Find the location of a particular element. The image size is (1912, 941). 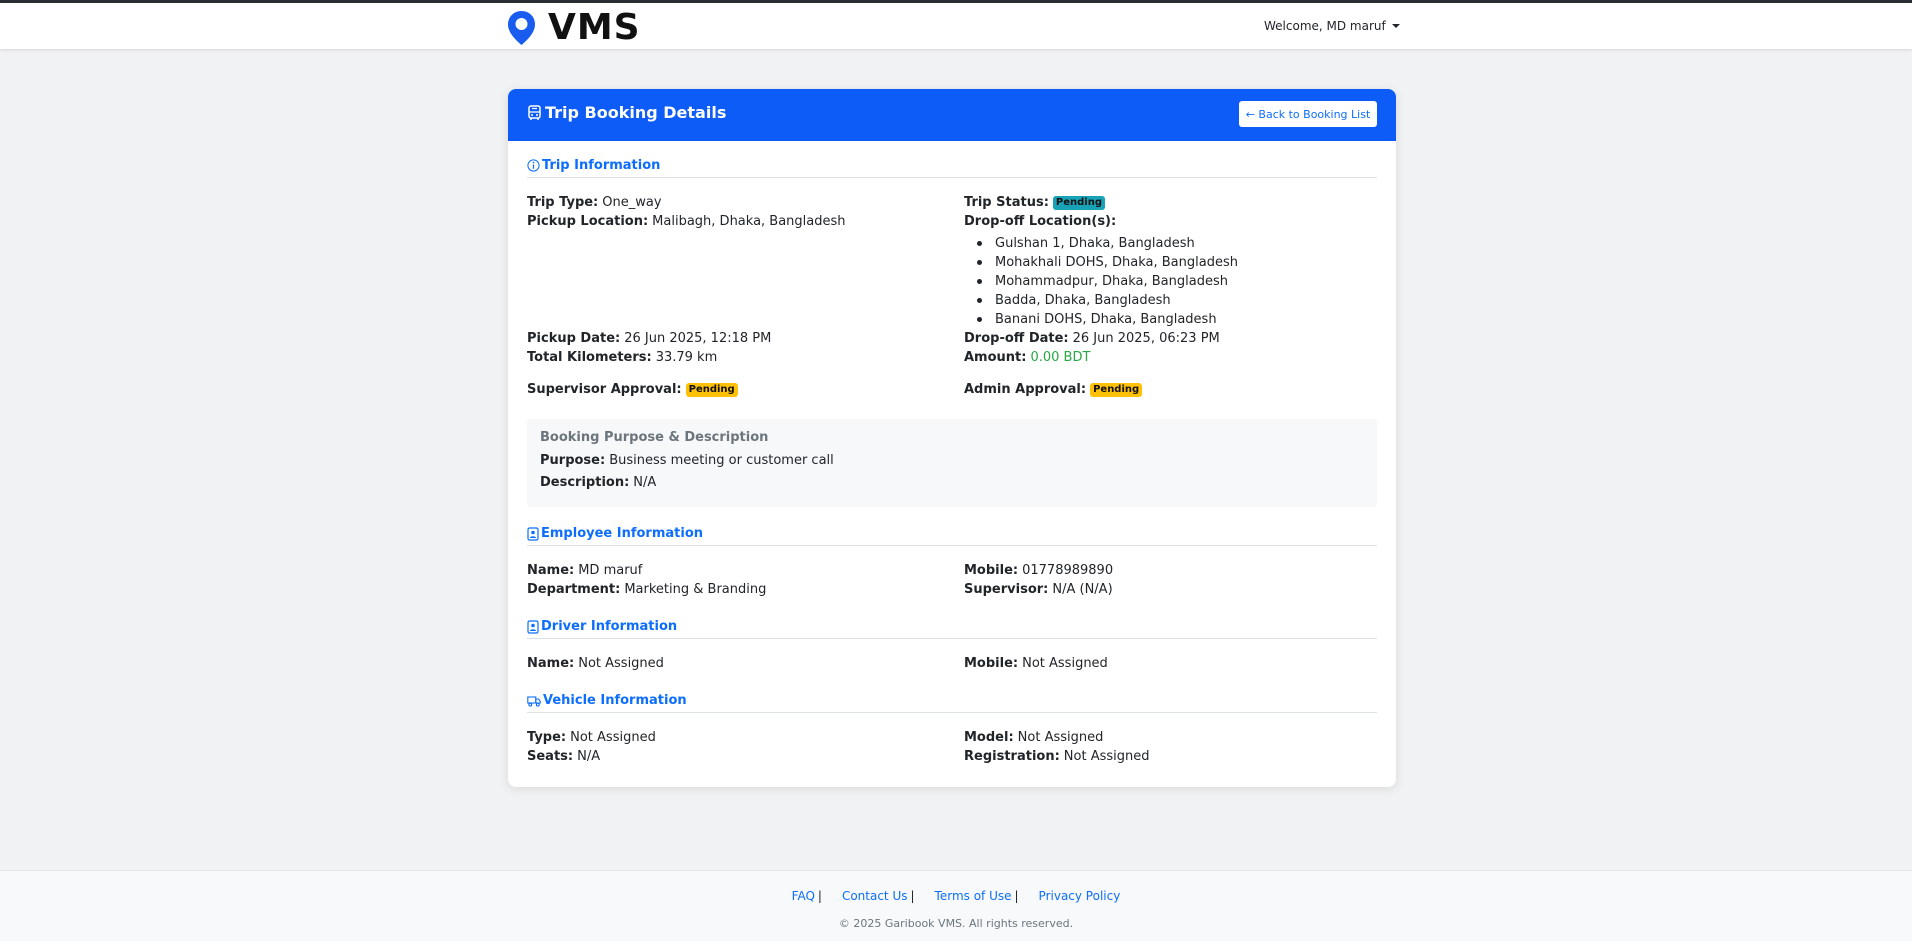

driver-mobile-value: Not Assigned is located at coordinates (1065, 663).